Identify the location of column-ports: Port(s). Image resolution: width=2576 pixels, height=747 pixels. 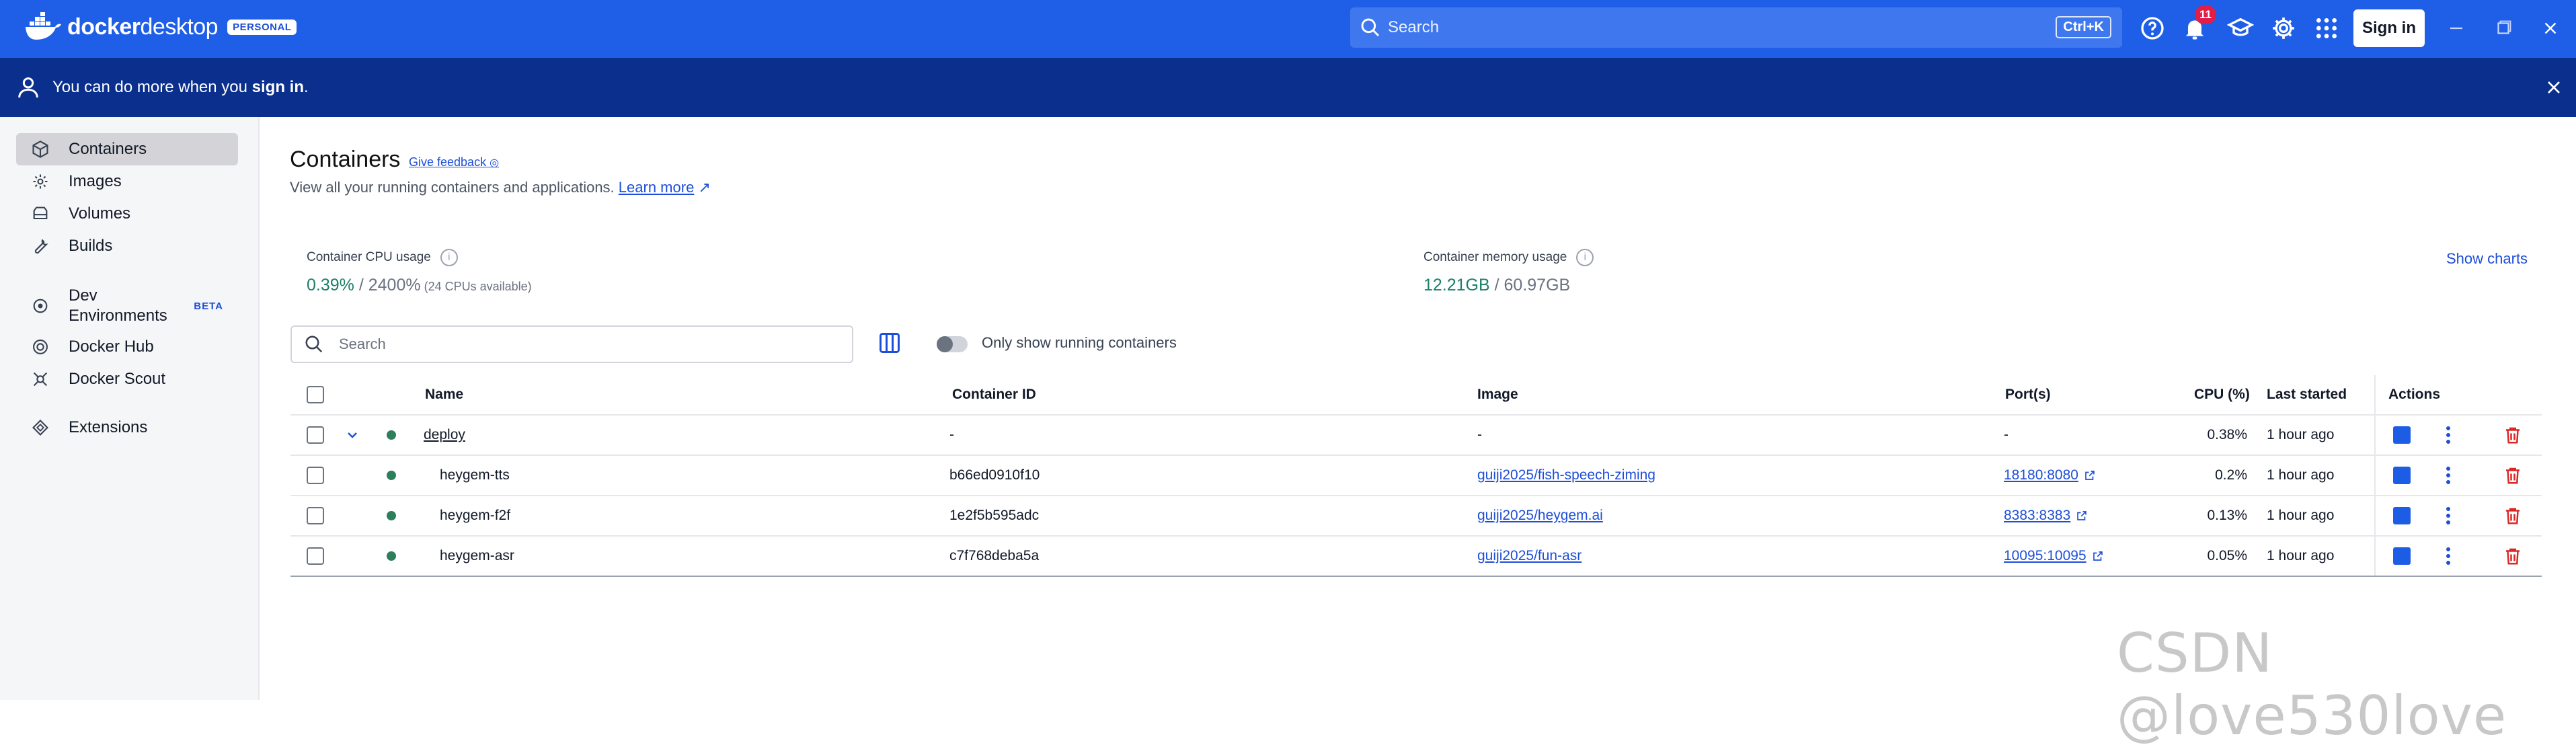
(2028, 394).